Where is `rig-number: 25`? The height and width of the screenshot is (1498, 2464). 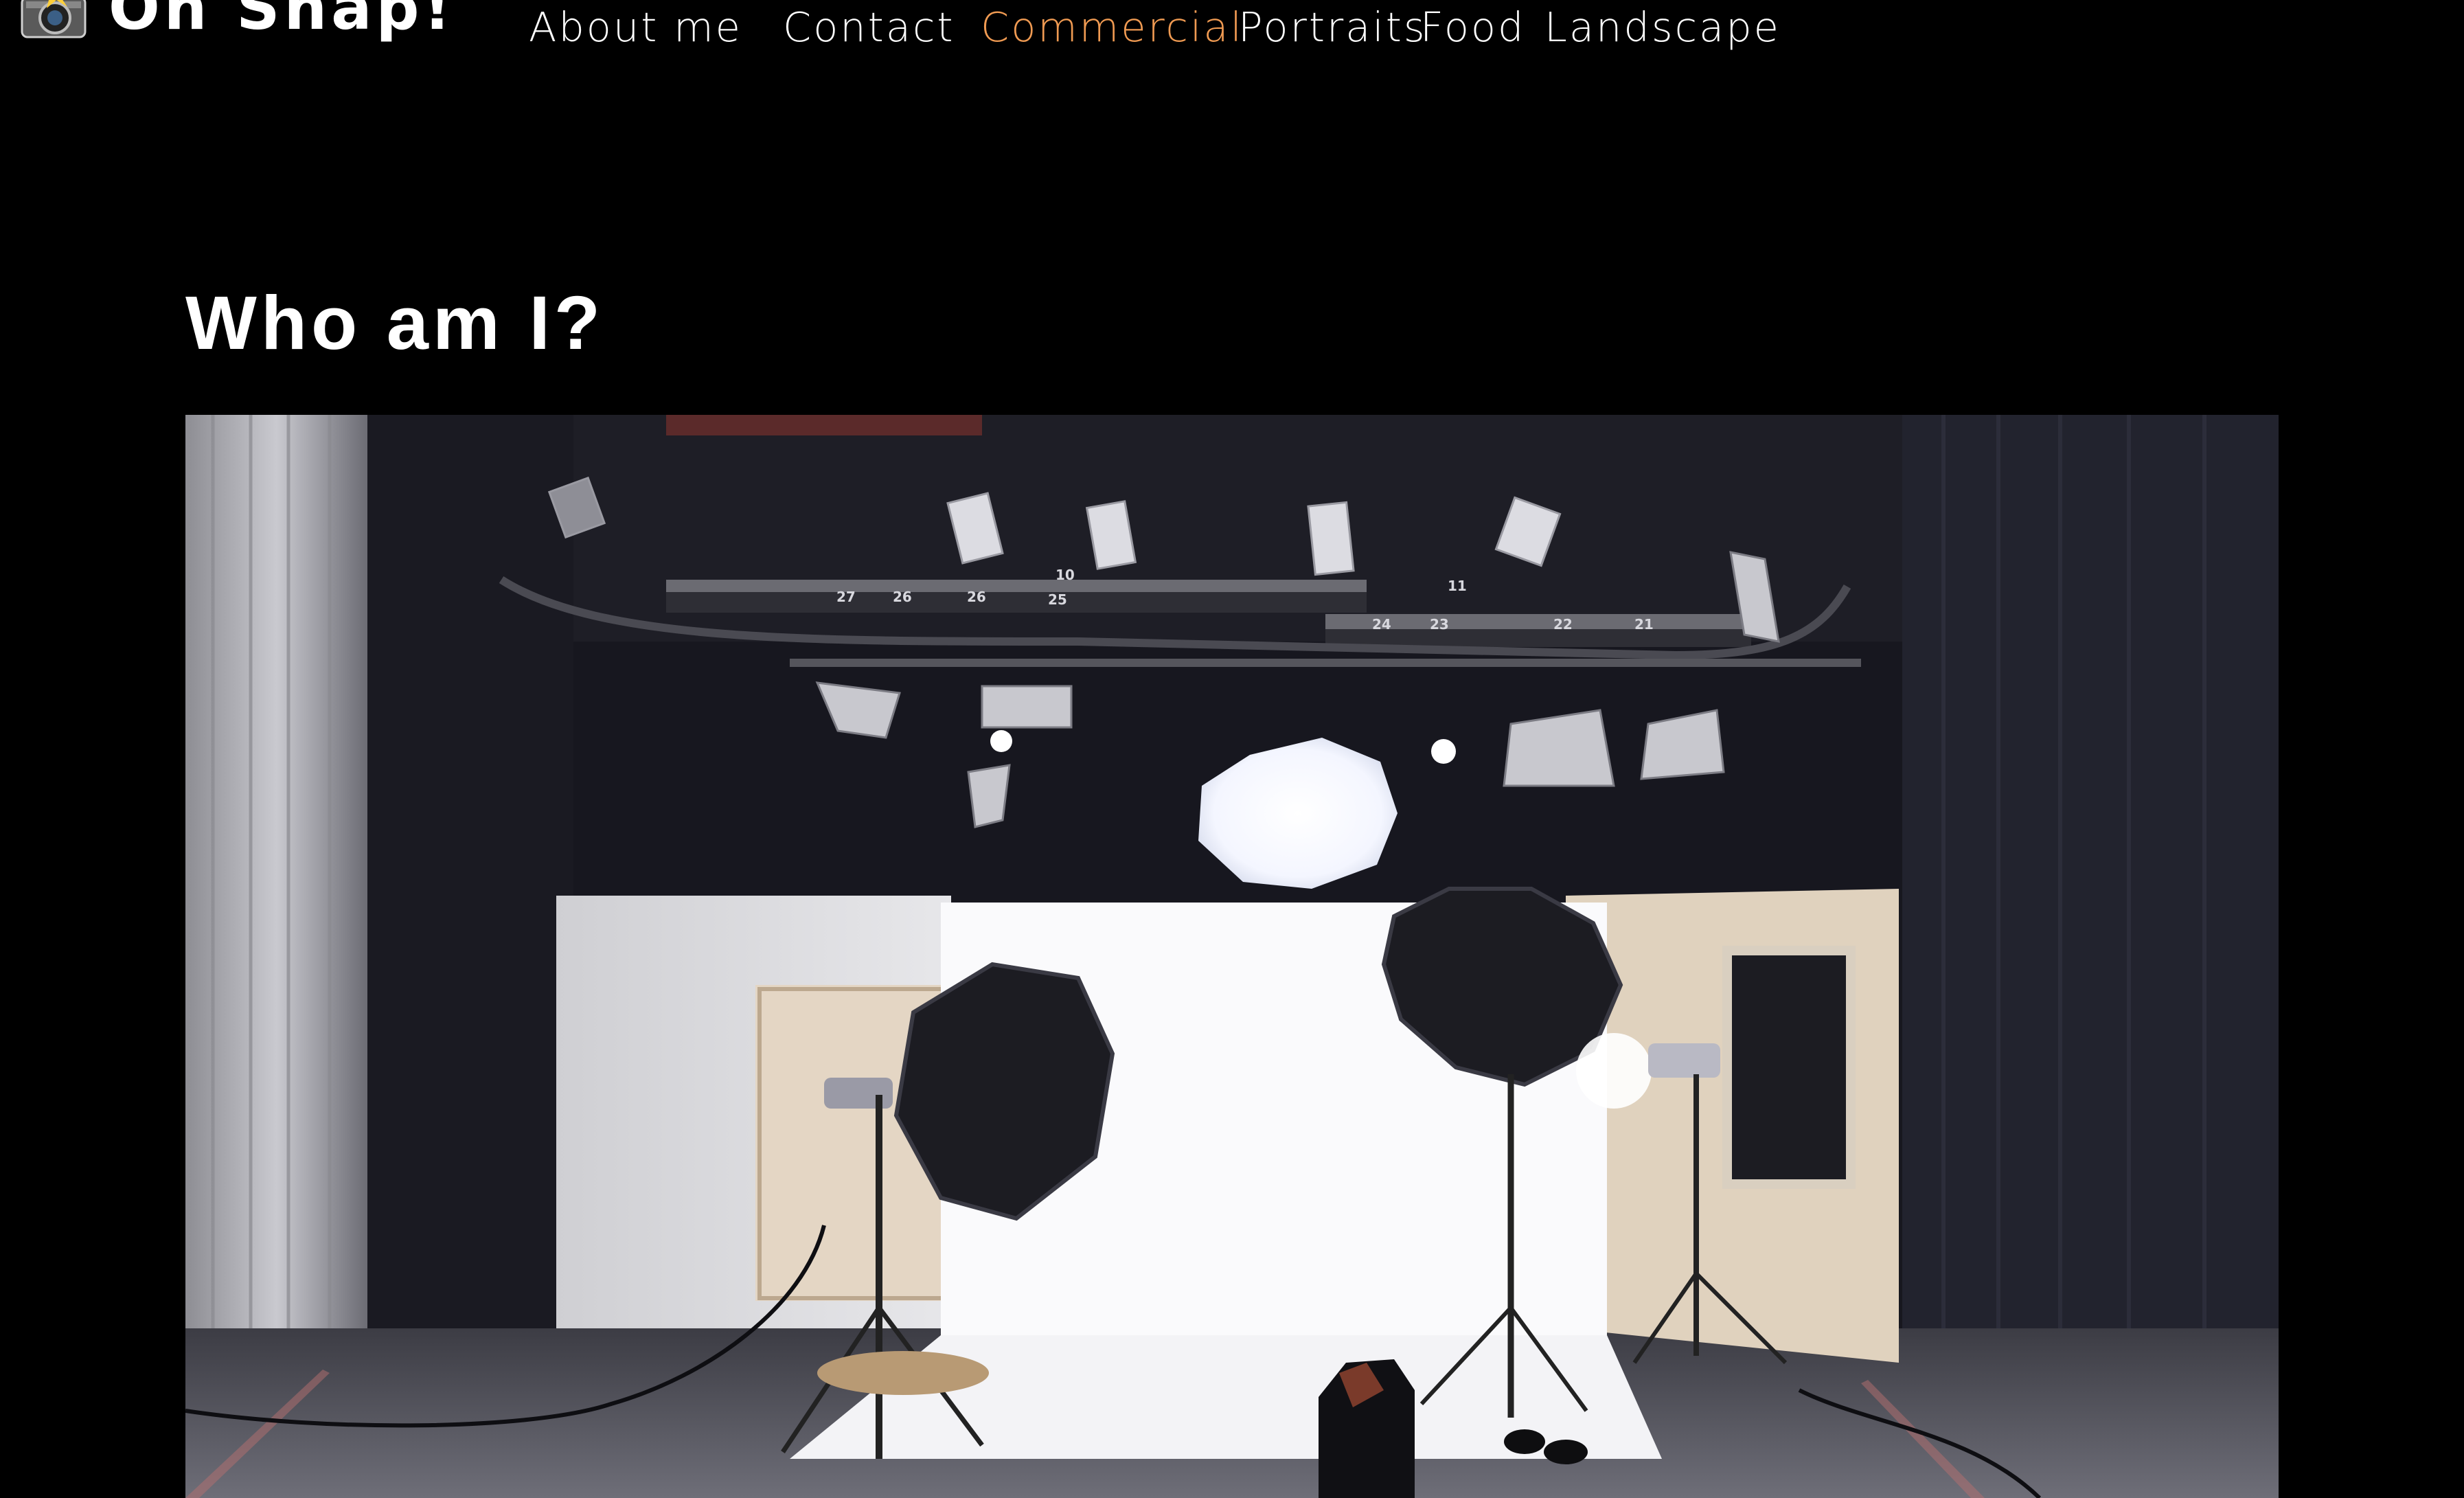 rig-number: 25 is located at coordinates (1057, 599).